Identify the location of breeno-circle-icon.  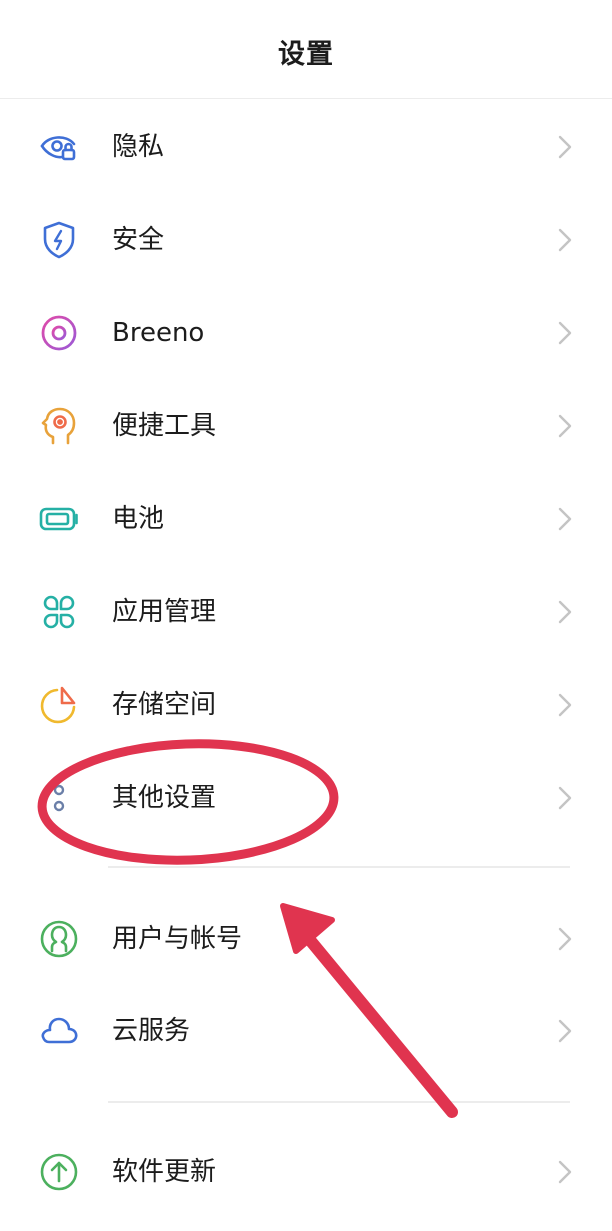
(59, 333).